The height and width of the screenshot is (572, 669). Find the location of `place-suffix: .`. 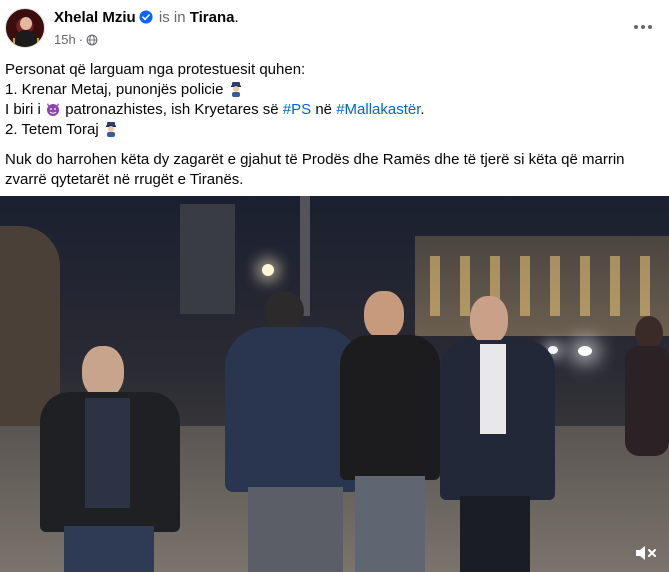

place-suffix: . is located at coordinates (236, 17).